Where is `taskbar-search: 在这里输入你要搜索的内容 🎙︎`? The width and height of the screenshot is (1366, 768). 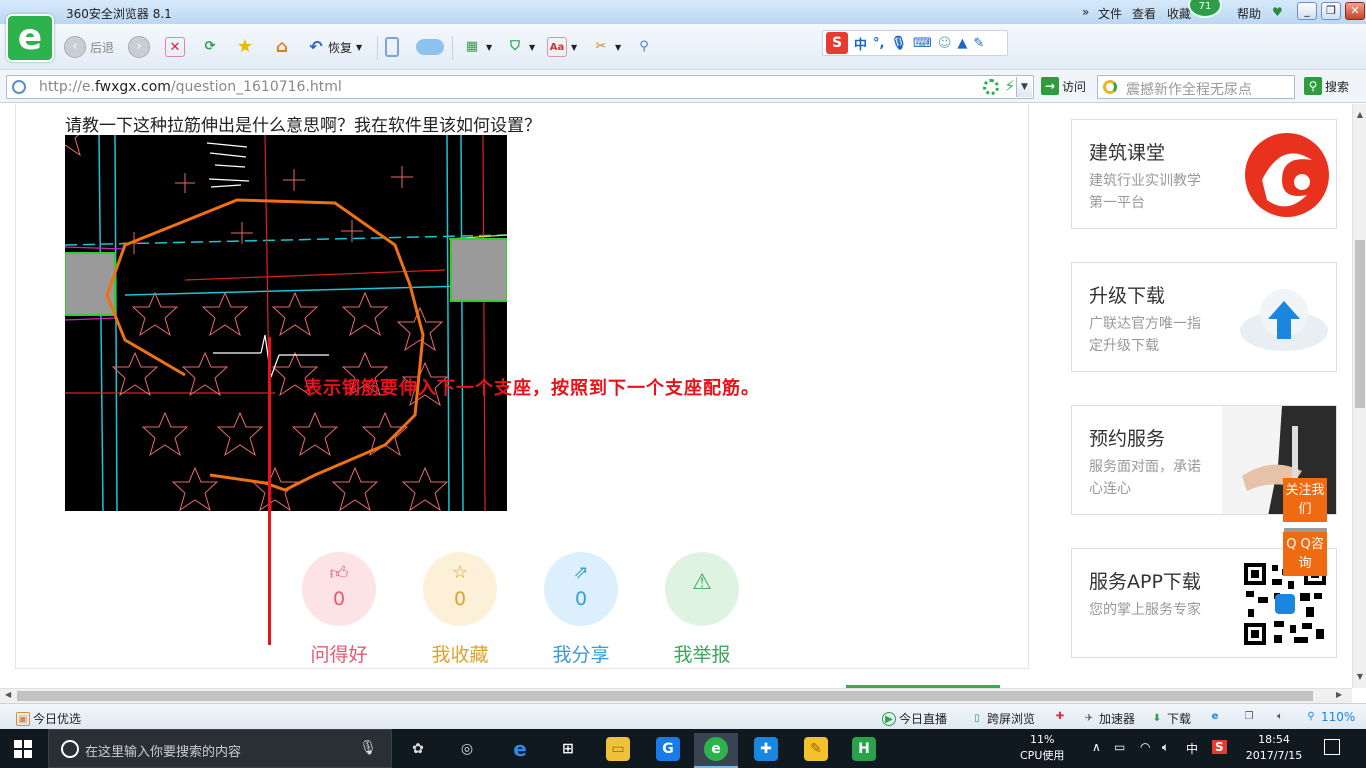 taskbar-search: 在这里输入你要搜索的内容 🎙︎ is located at coordinates (220, 748).